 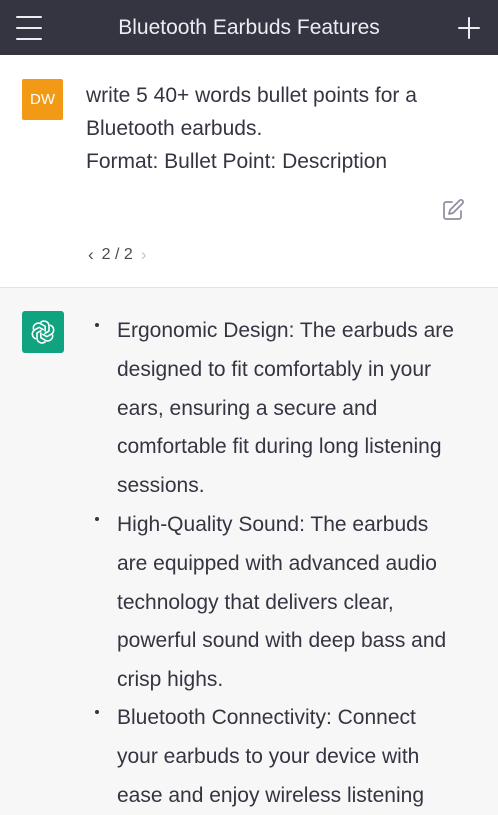 I want to click on bullet-line: Bluetooth Connectivity: Connect, so click(x=266, y=717).